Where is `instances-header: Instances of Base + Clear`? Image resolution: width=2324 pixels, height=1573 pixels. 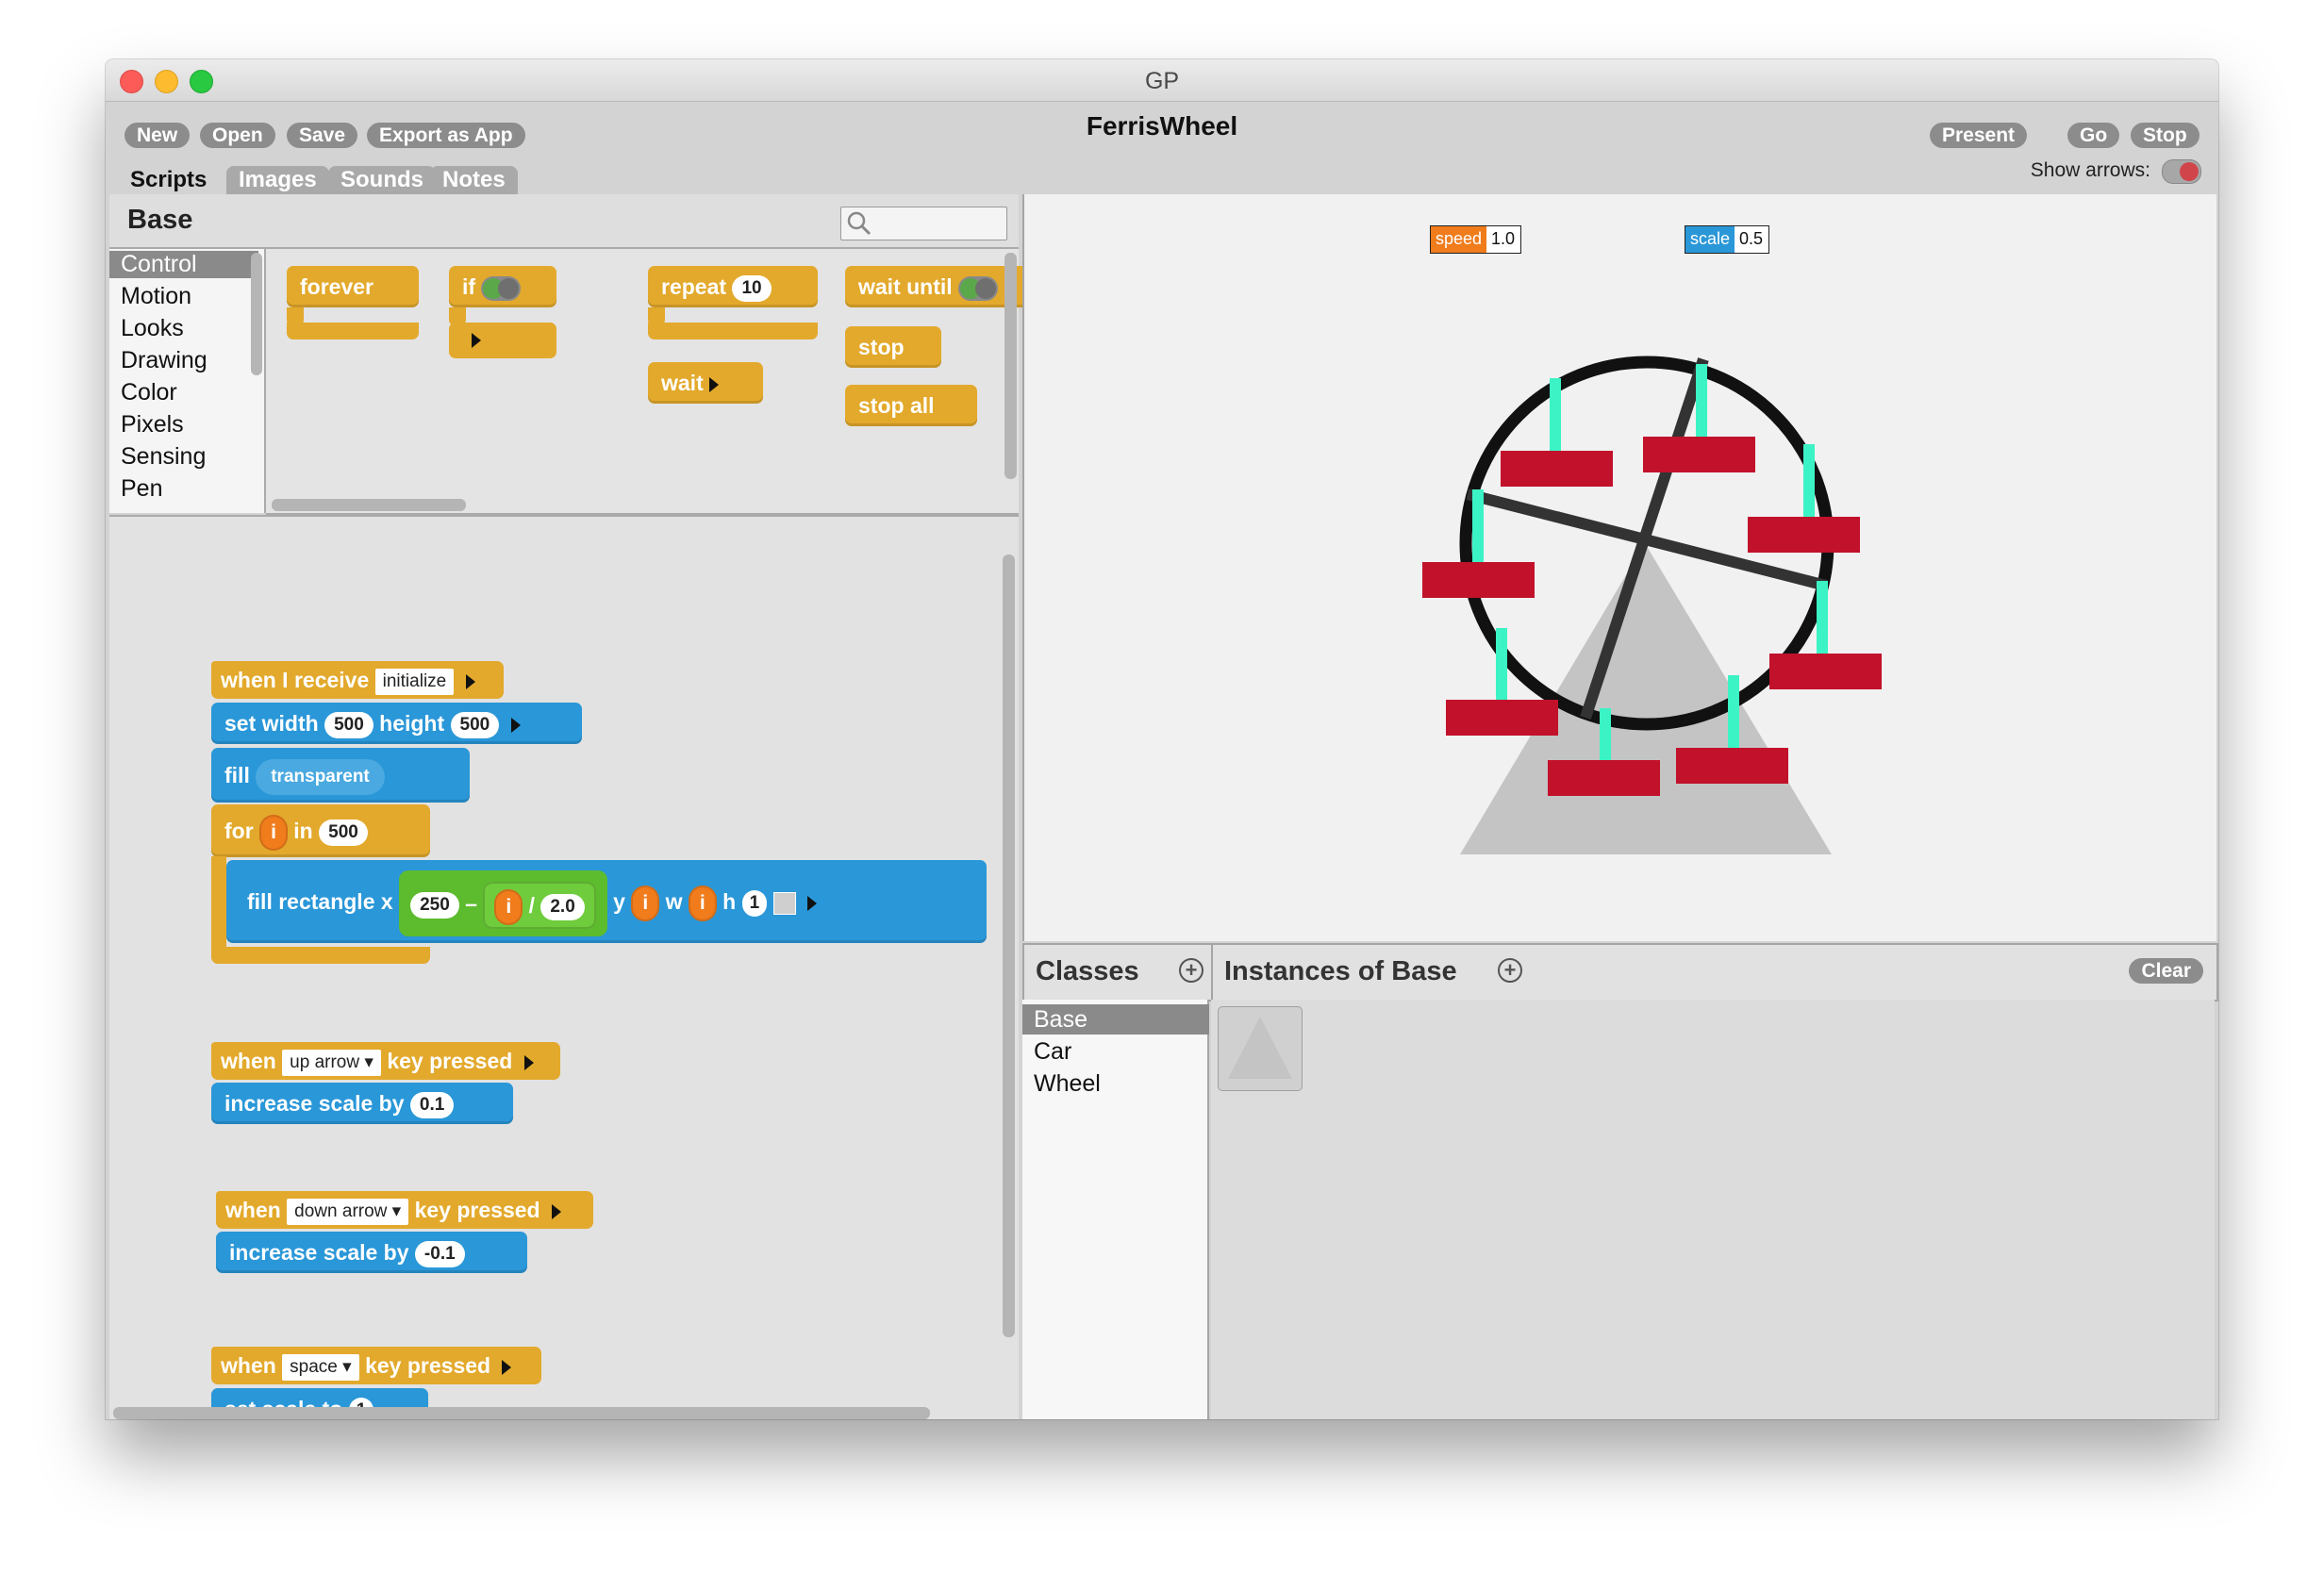
instances-header: Instances of Base + Clear is located at coordinates (1715, 972).